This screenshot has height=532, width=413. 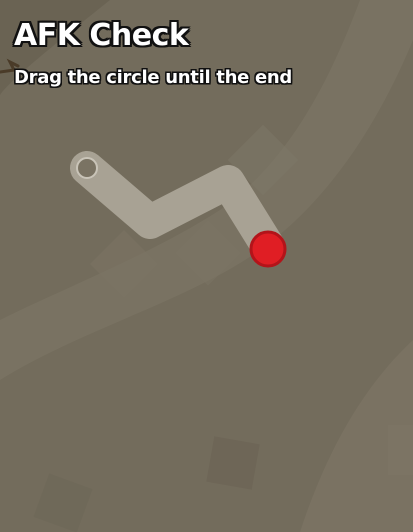 I want to click on instruction-text: Drag the circle until the end, so click(x=153, y=77).